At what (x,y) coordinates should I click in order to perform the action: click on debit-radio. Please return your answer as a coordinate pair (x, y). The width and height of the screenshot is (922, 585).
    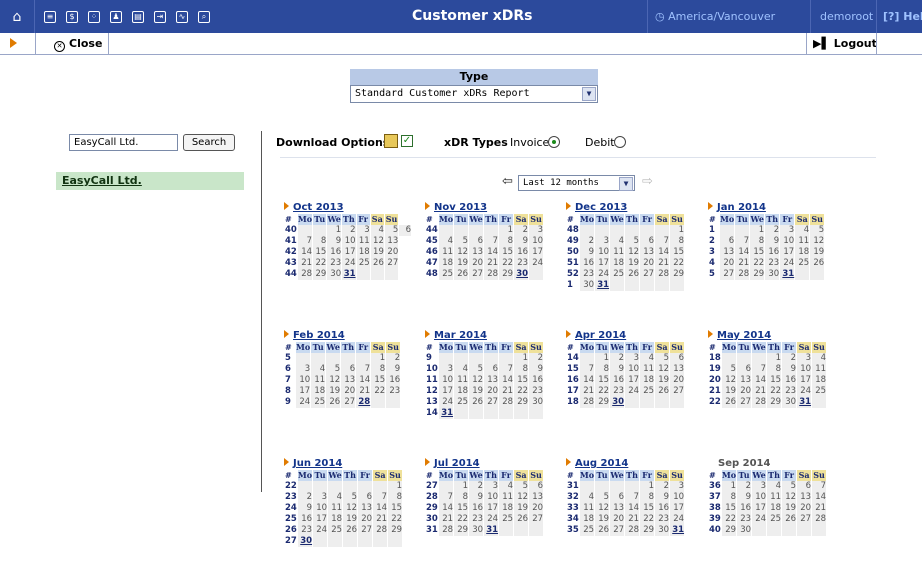
    Looking at the image, I should click on (620, 142).